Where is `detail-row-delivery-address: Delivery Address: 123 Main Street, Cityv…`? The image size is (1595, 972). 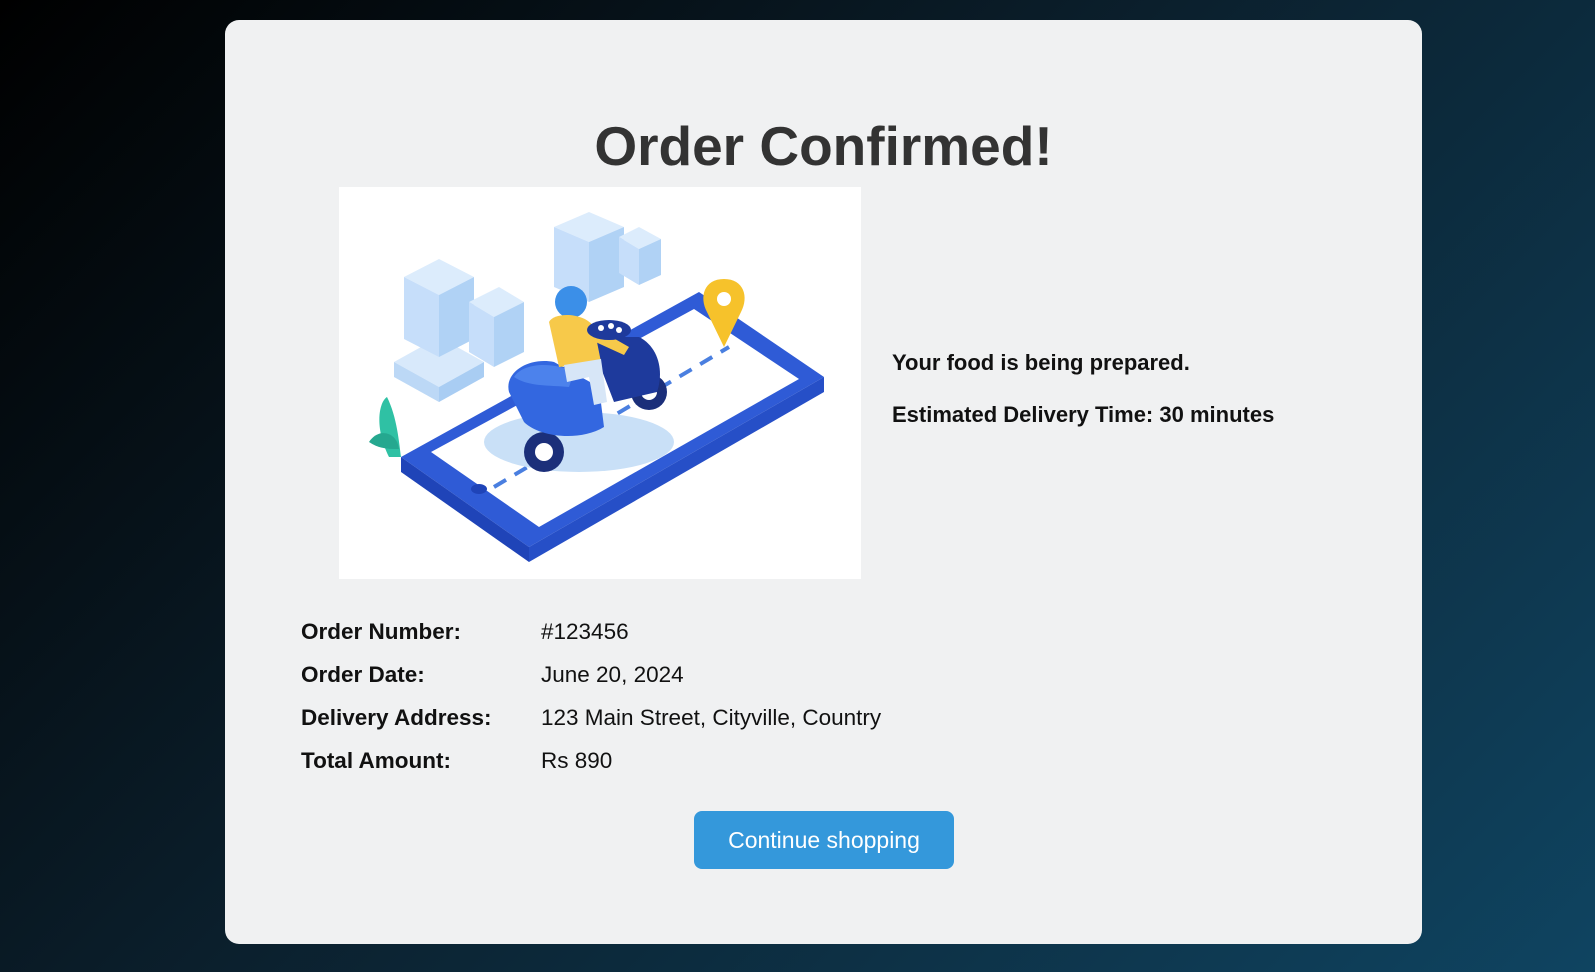 detail-row-delivery-address: Delivery Address: 123 Main Street, Cityv… is located at coordinates (591, 717).